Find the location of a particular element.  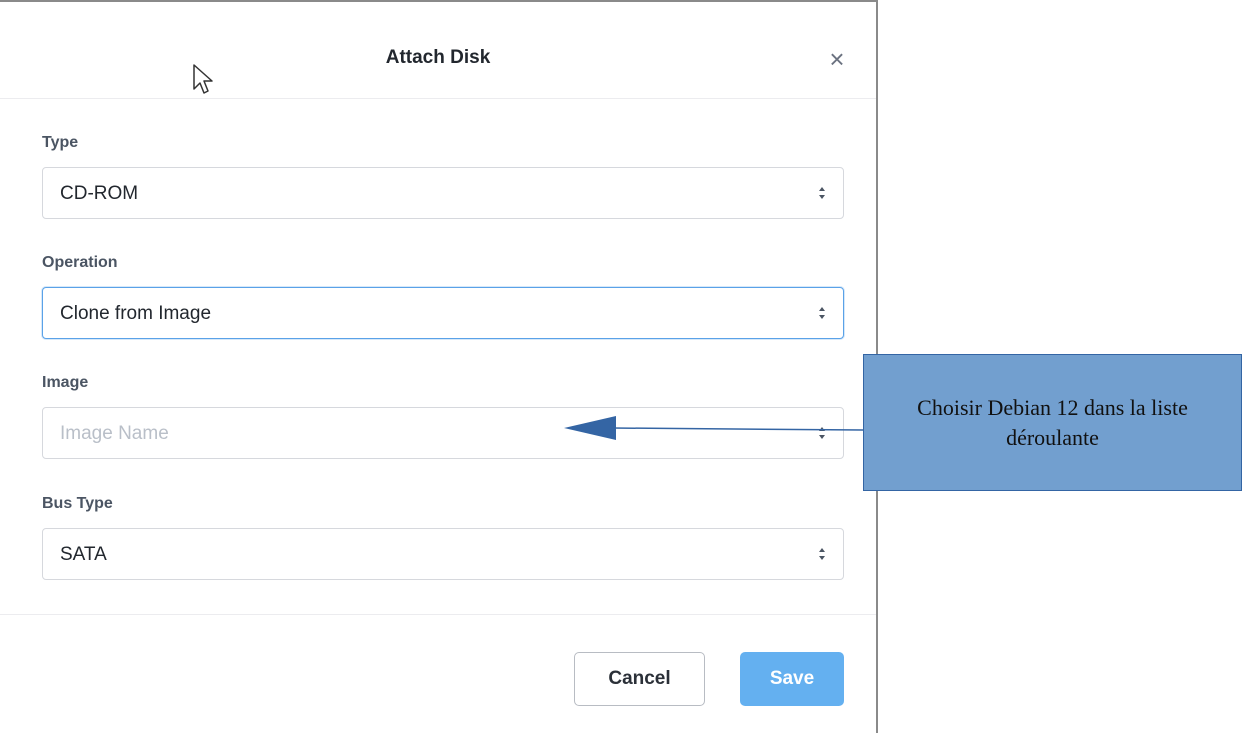

operation-select: Clone from Image is located at coordinates (443, 313).